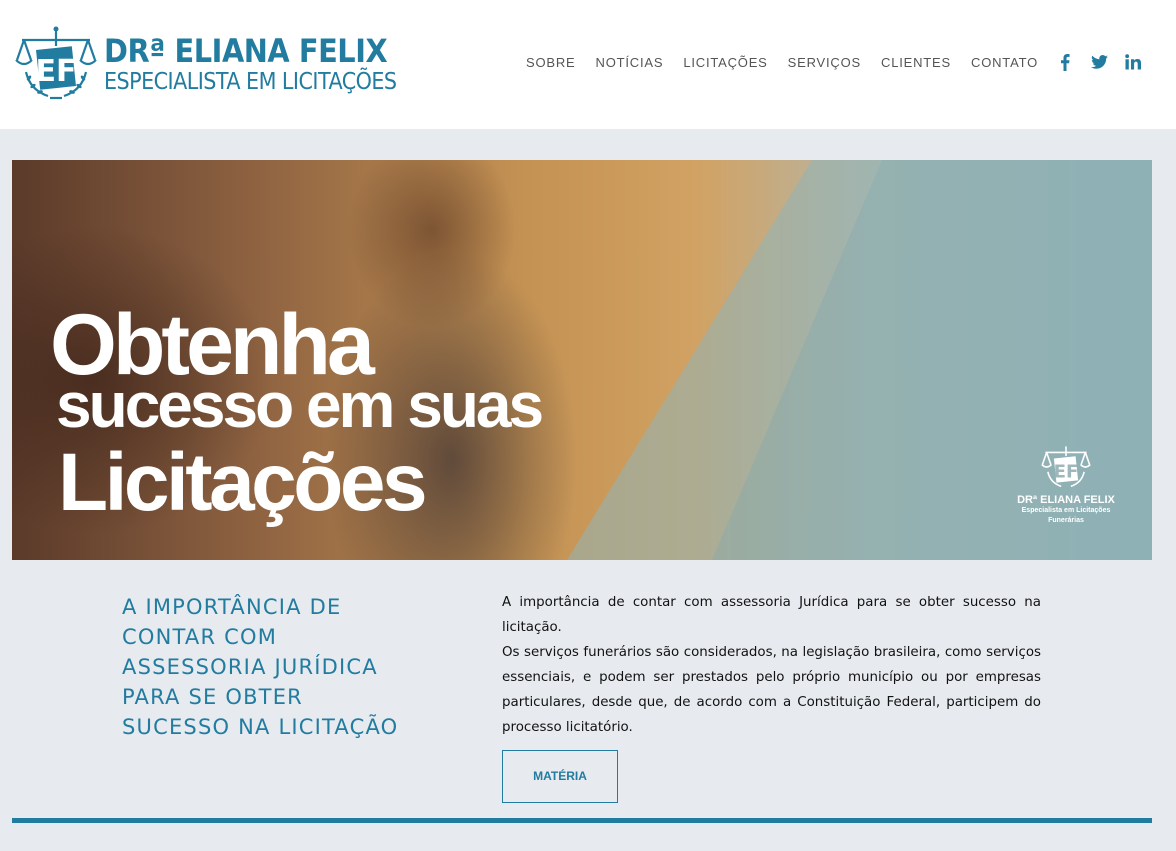 This screenshot has height=851, width=1176. Describe the element at coordinates (1065, 62) in the screenshot. I see `facebook-icon` at that location.